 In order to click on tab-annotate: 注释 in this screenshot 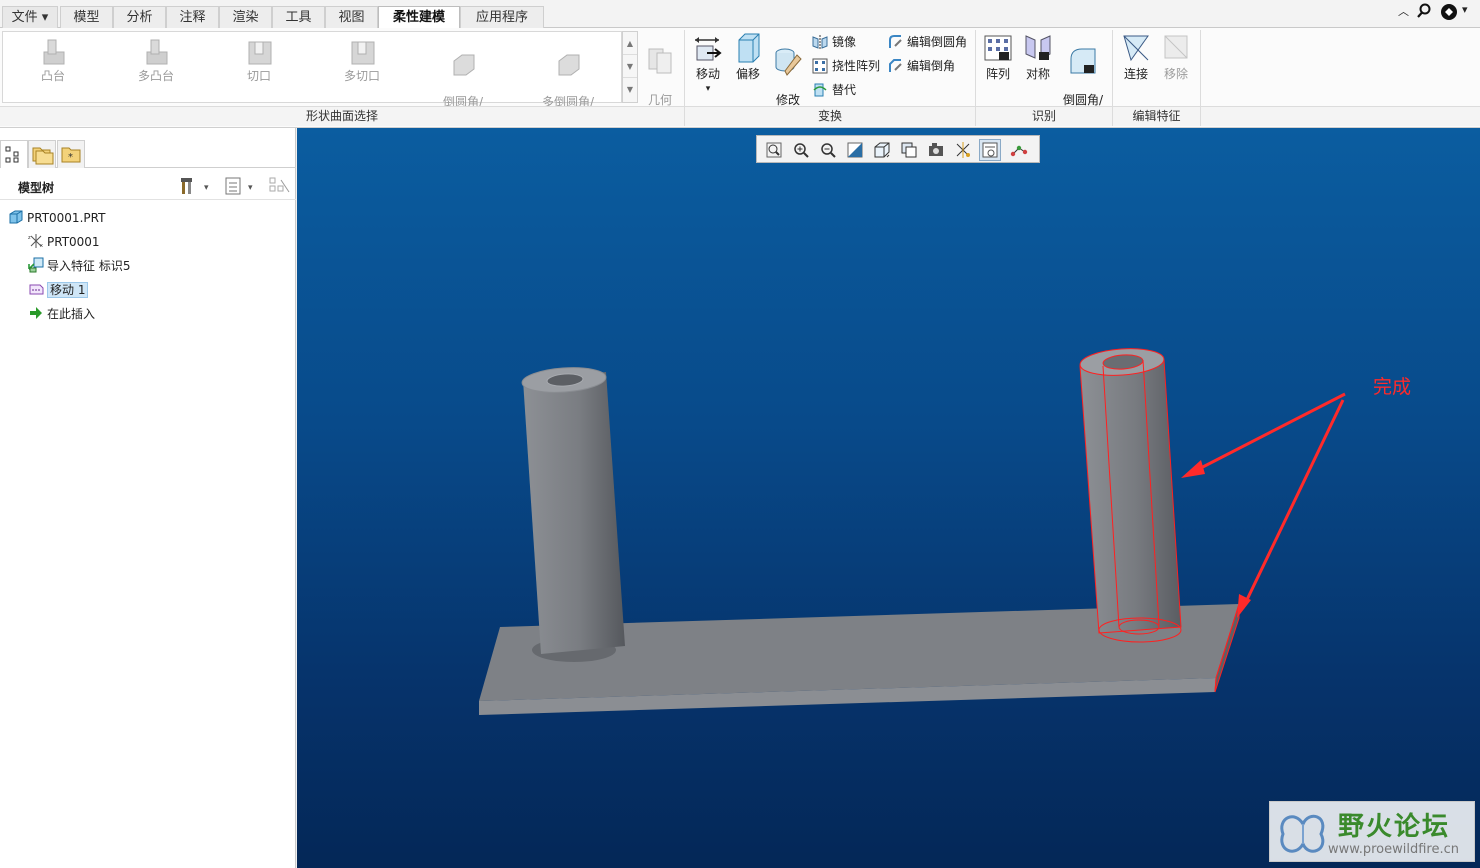, I will do `click(192, 17)`.